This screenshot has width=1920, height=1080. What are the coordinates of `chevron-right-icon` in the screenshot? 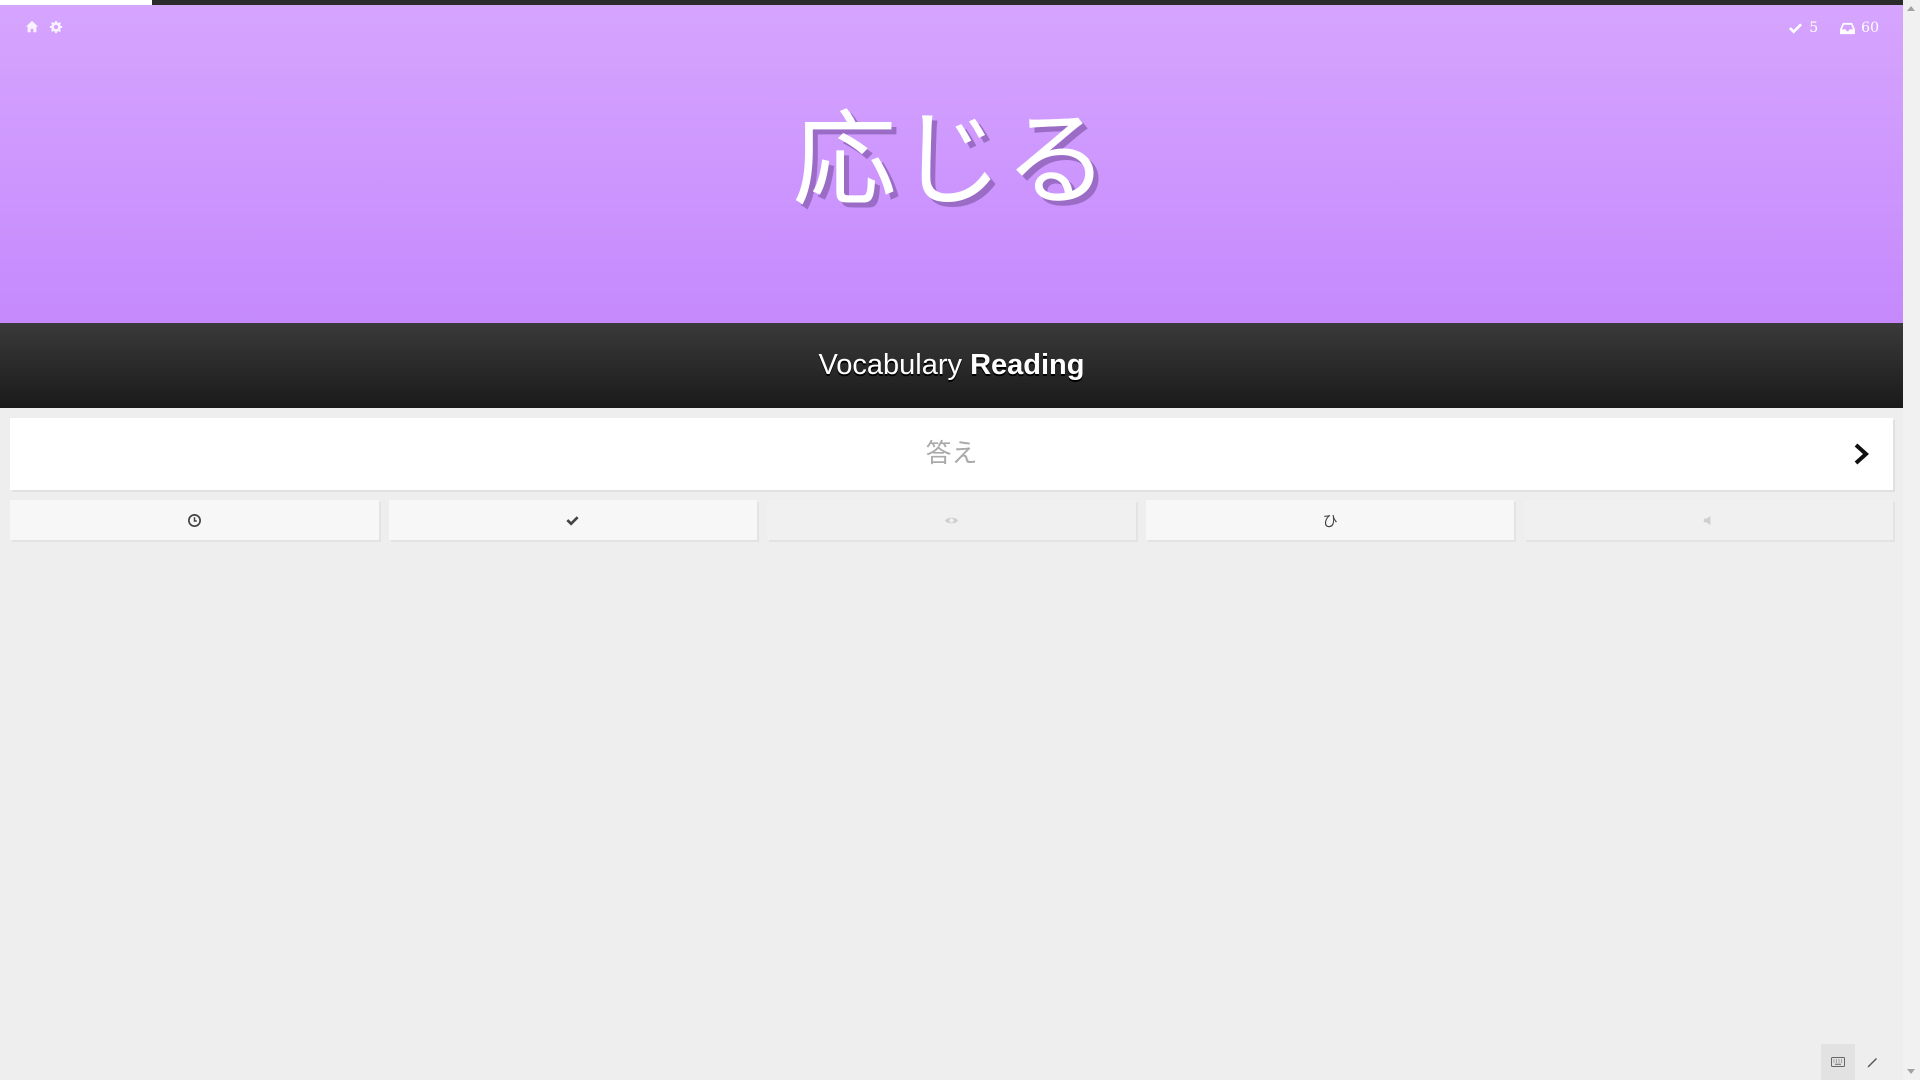 It's located at (1861, 454).